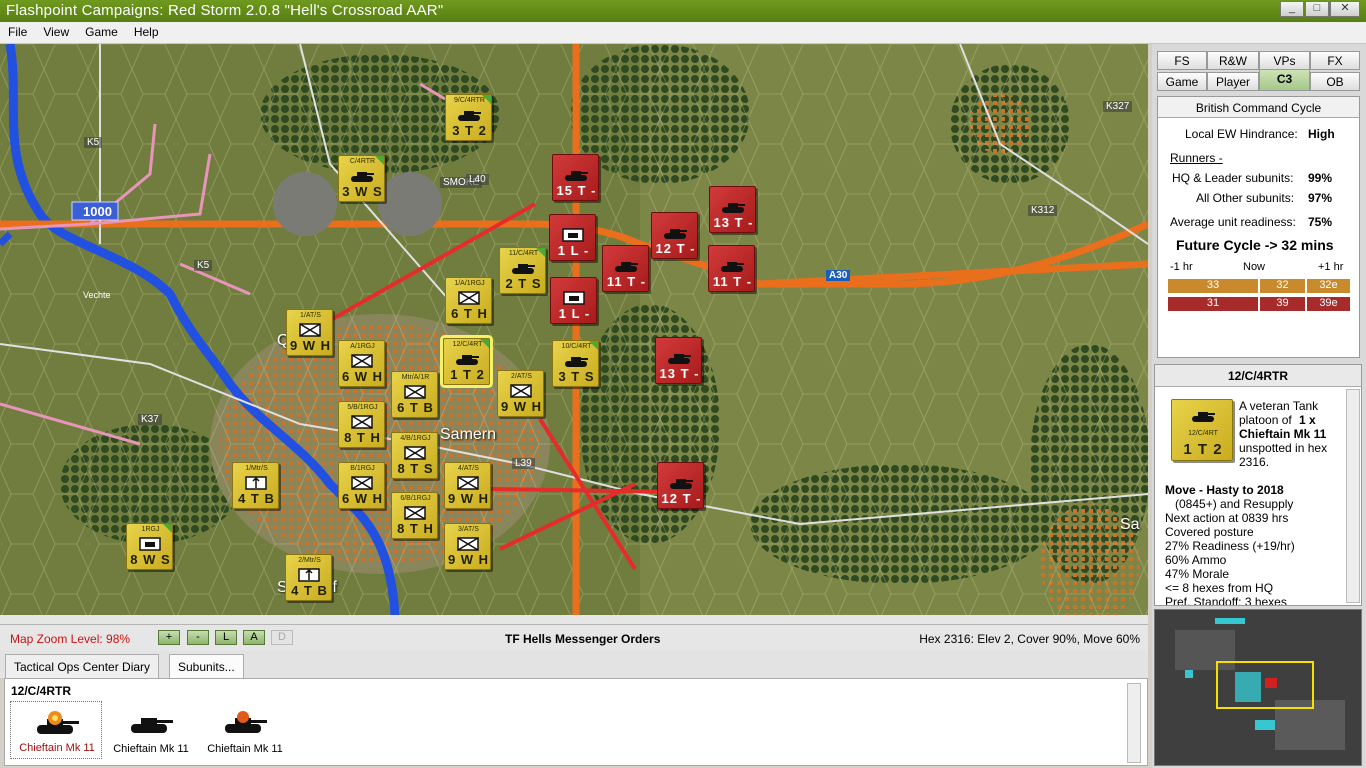 Image resolution: width=1366 pixels, height=768 pixels. What do you see at coordinates (146, 30) in the screenshot?
I see `menu-help: Help` at bounding box center [146, 30].